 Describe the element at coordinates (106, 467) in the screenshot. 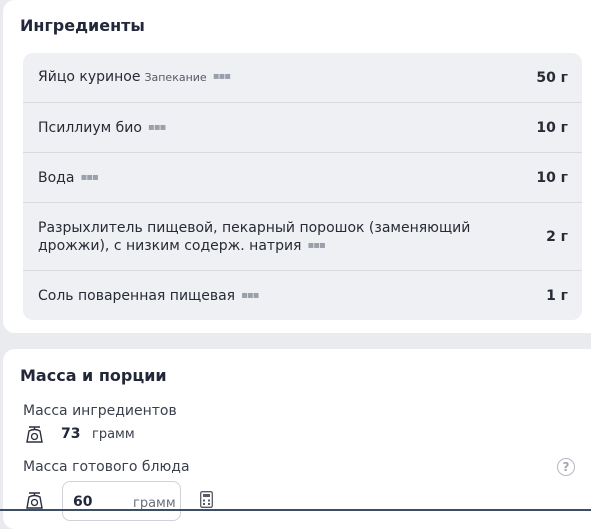

I see `dish-mass-label: Масса готового блюда` at that location.